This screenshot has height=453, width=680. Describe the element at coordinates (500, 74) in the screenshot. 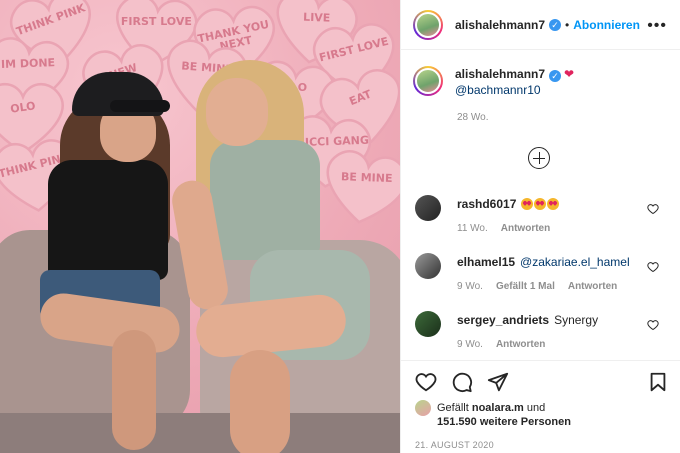

I see `caption-username: alishalehmann7` at that location.